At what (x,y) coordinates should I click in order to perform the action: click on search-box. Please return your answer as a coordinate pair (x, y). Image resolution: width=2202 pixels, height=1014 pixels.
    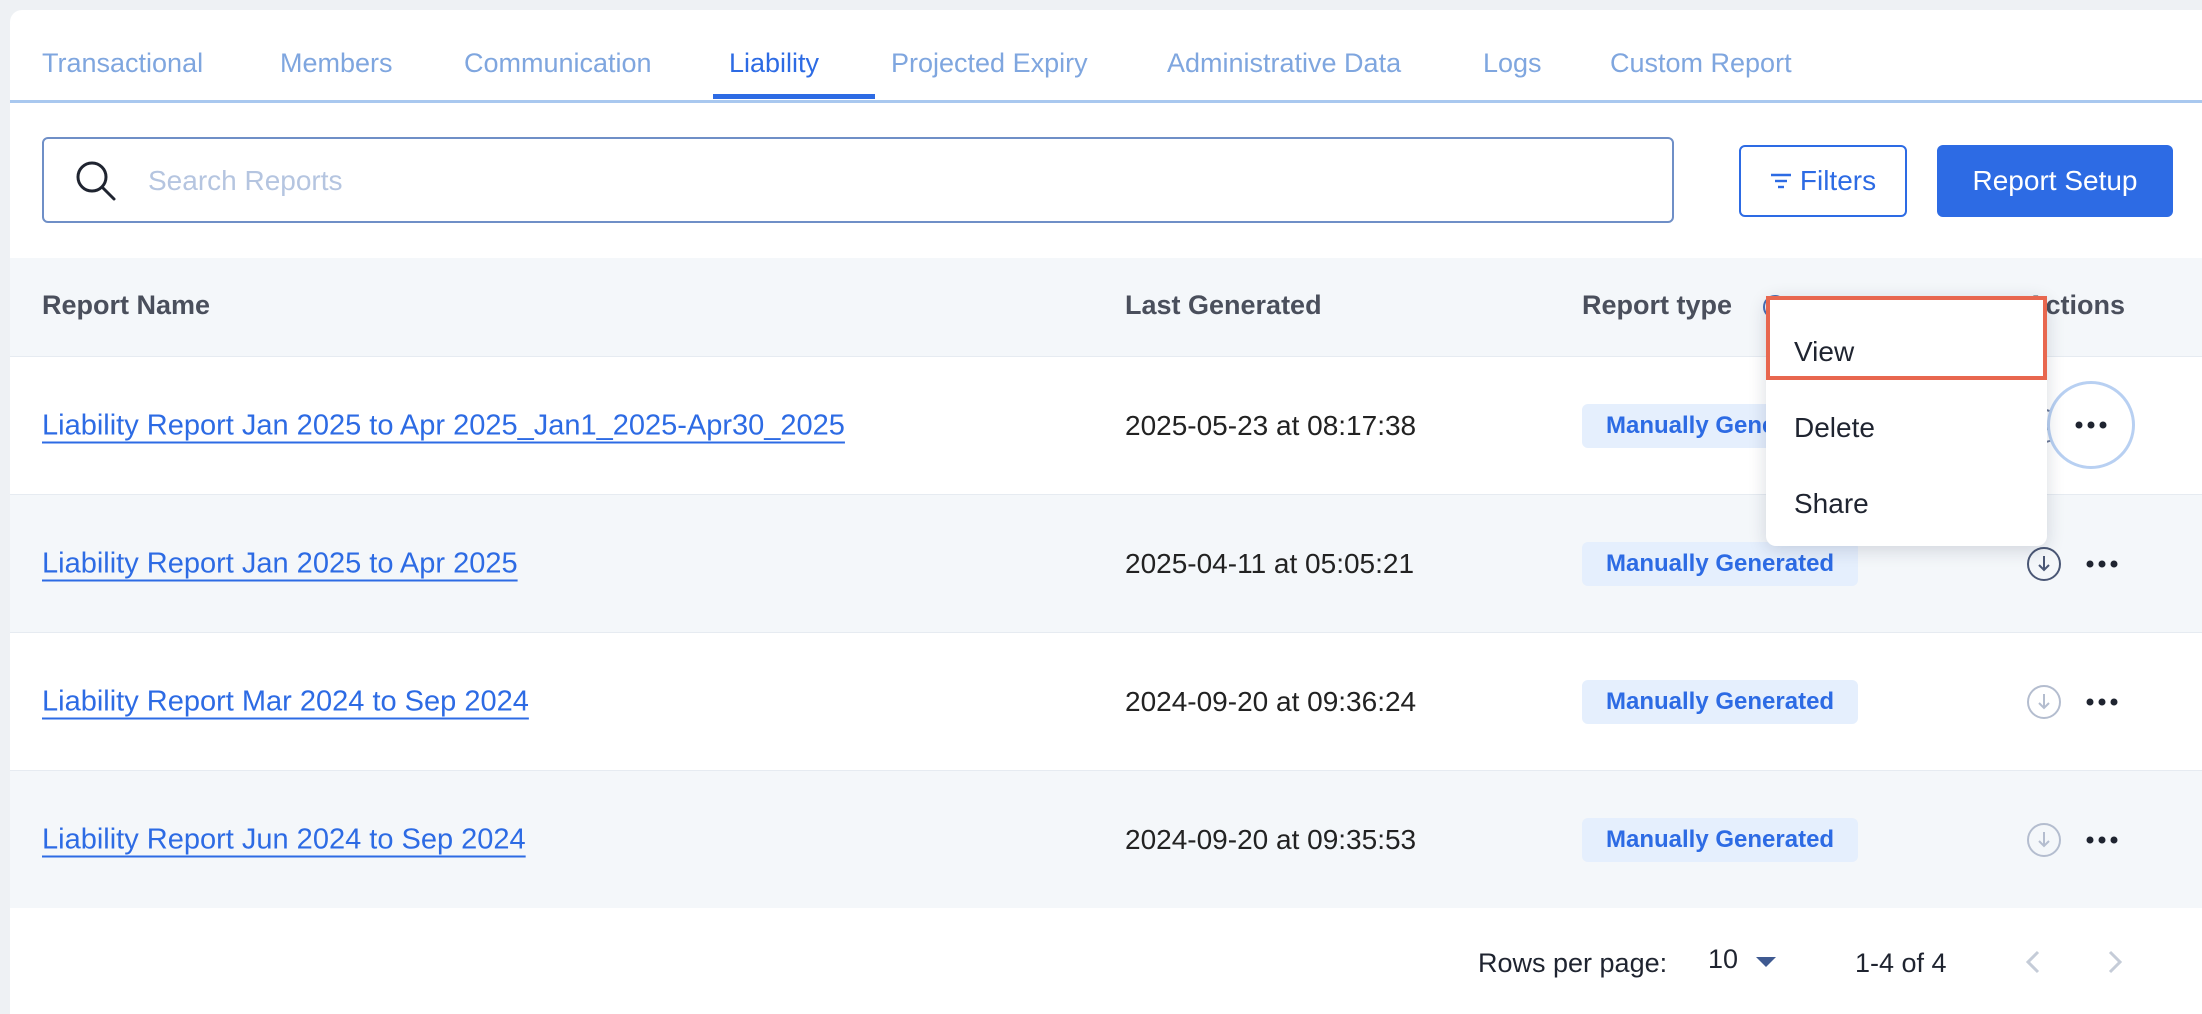
    Looking at the image, I should click on (858, 180).